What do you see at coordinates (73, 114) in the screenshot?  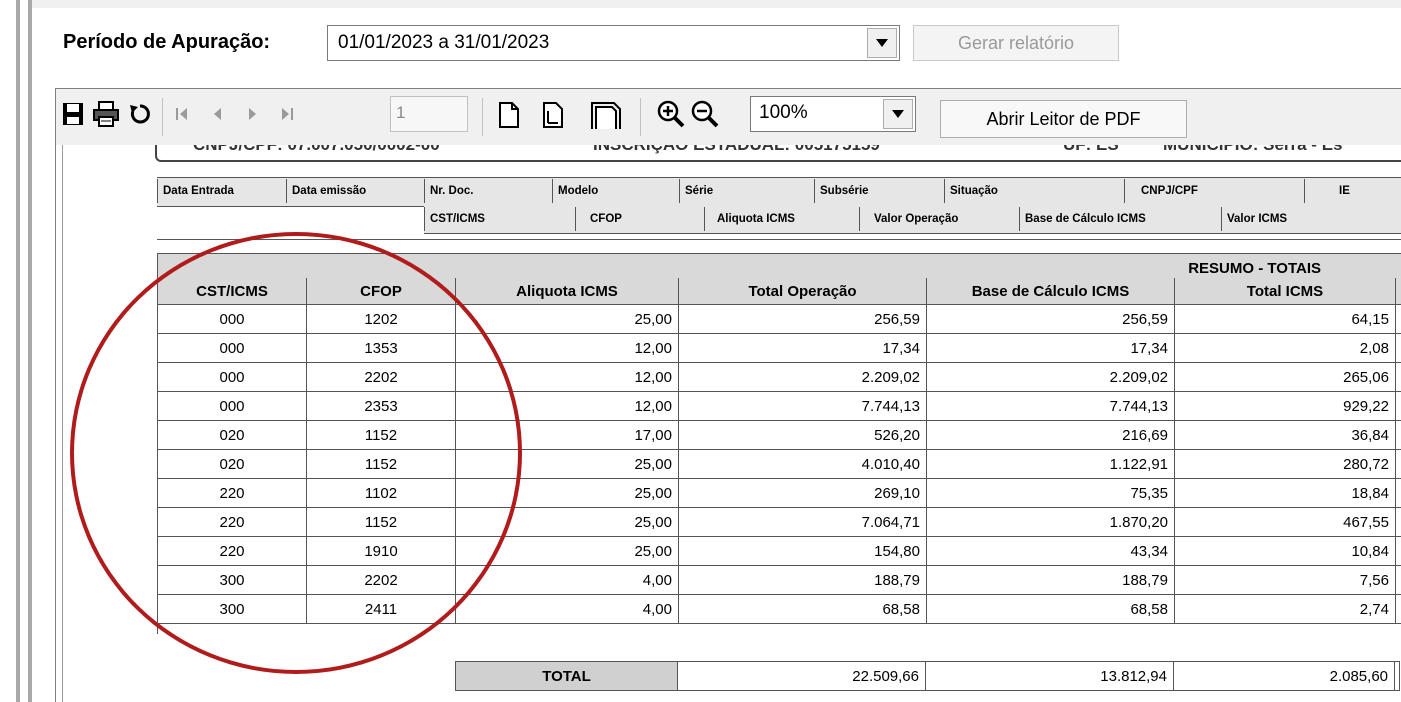 I see `save-icon` at bounding box center [73, 114].